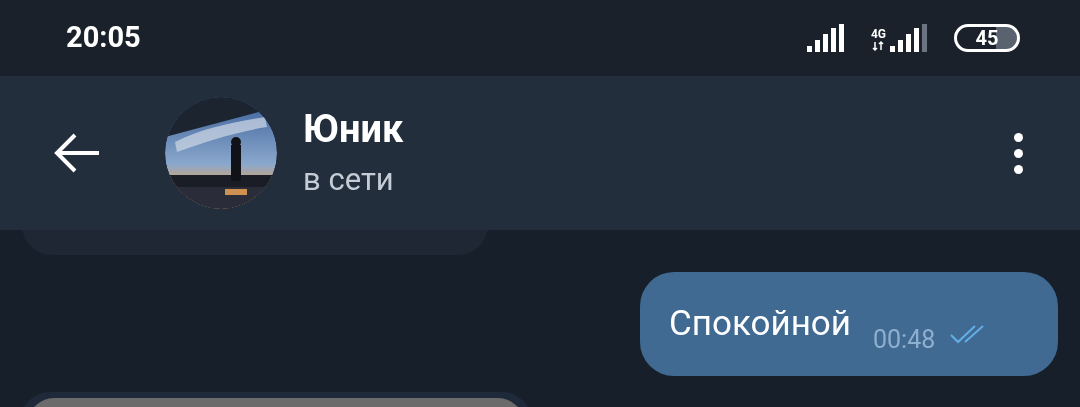 The image size is (1080, 407). I want to click on battery-level: 45, so click(987, 38).